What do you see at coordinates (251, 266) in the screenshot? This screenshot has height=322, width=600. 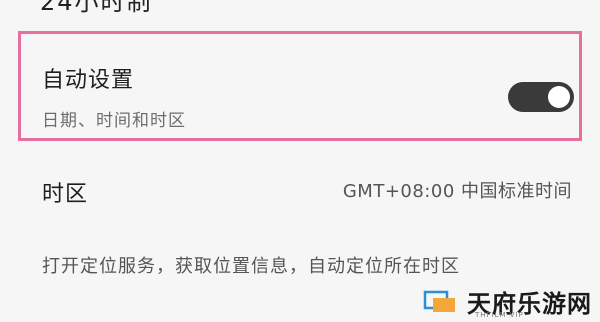 I see `location-info-text: 打开定位服务，获取位置信息，自动定位所在时区` at bounding box center [251, 266].